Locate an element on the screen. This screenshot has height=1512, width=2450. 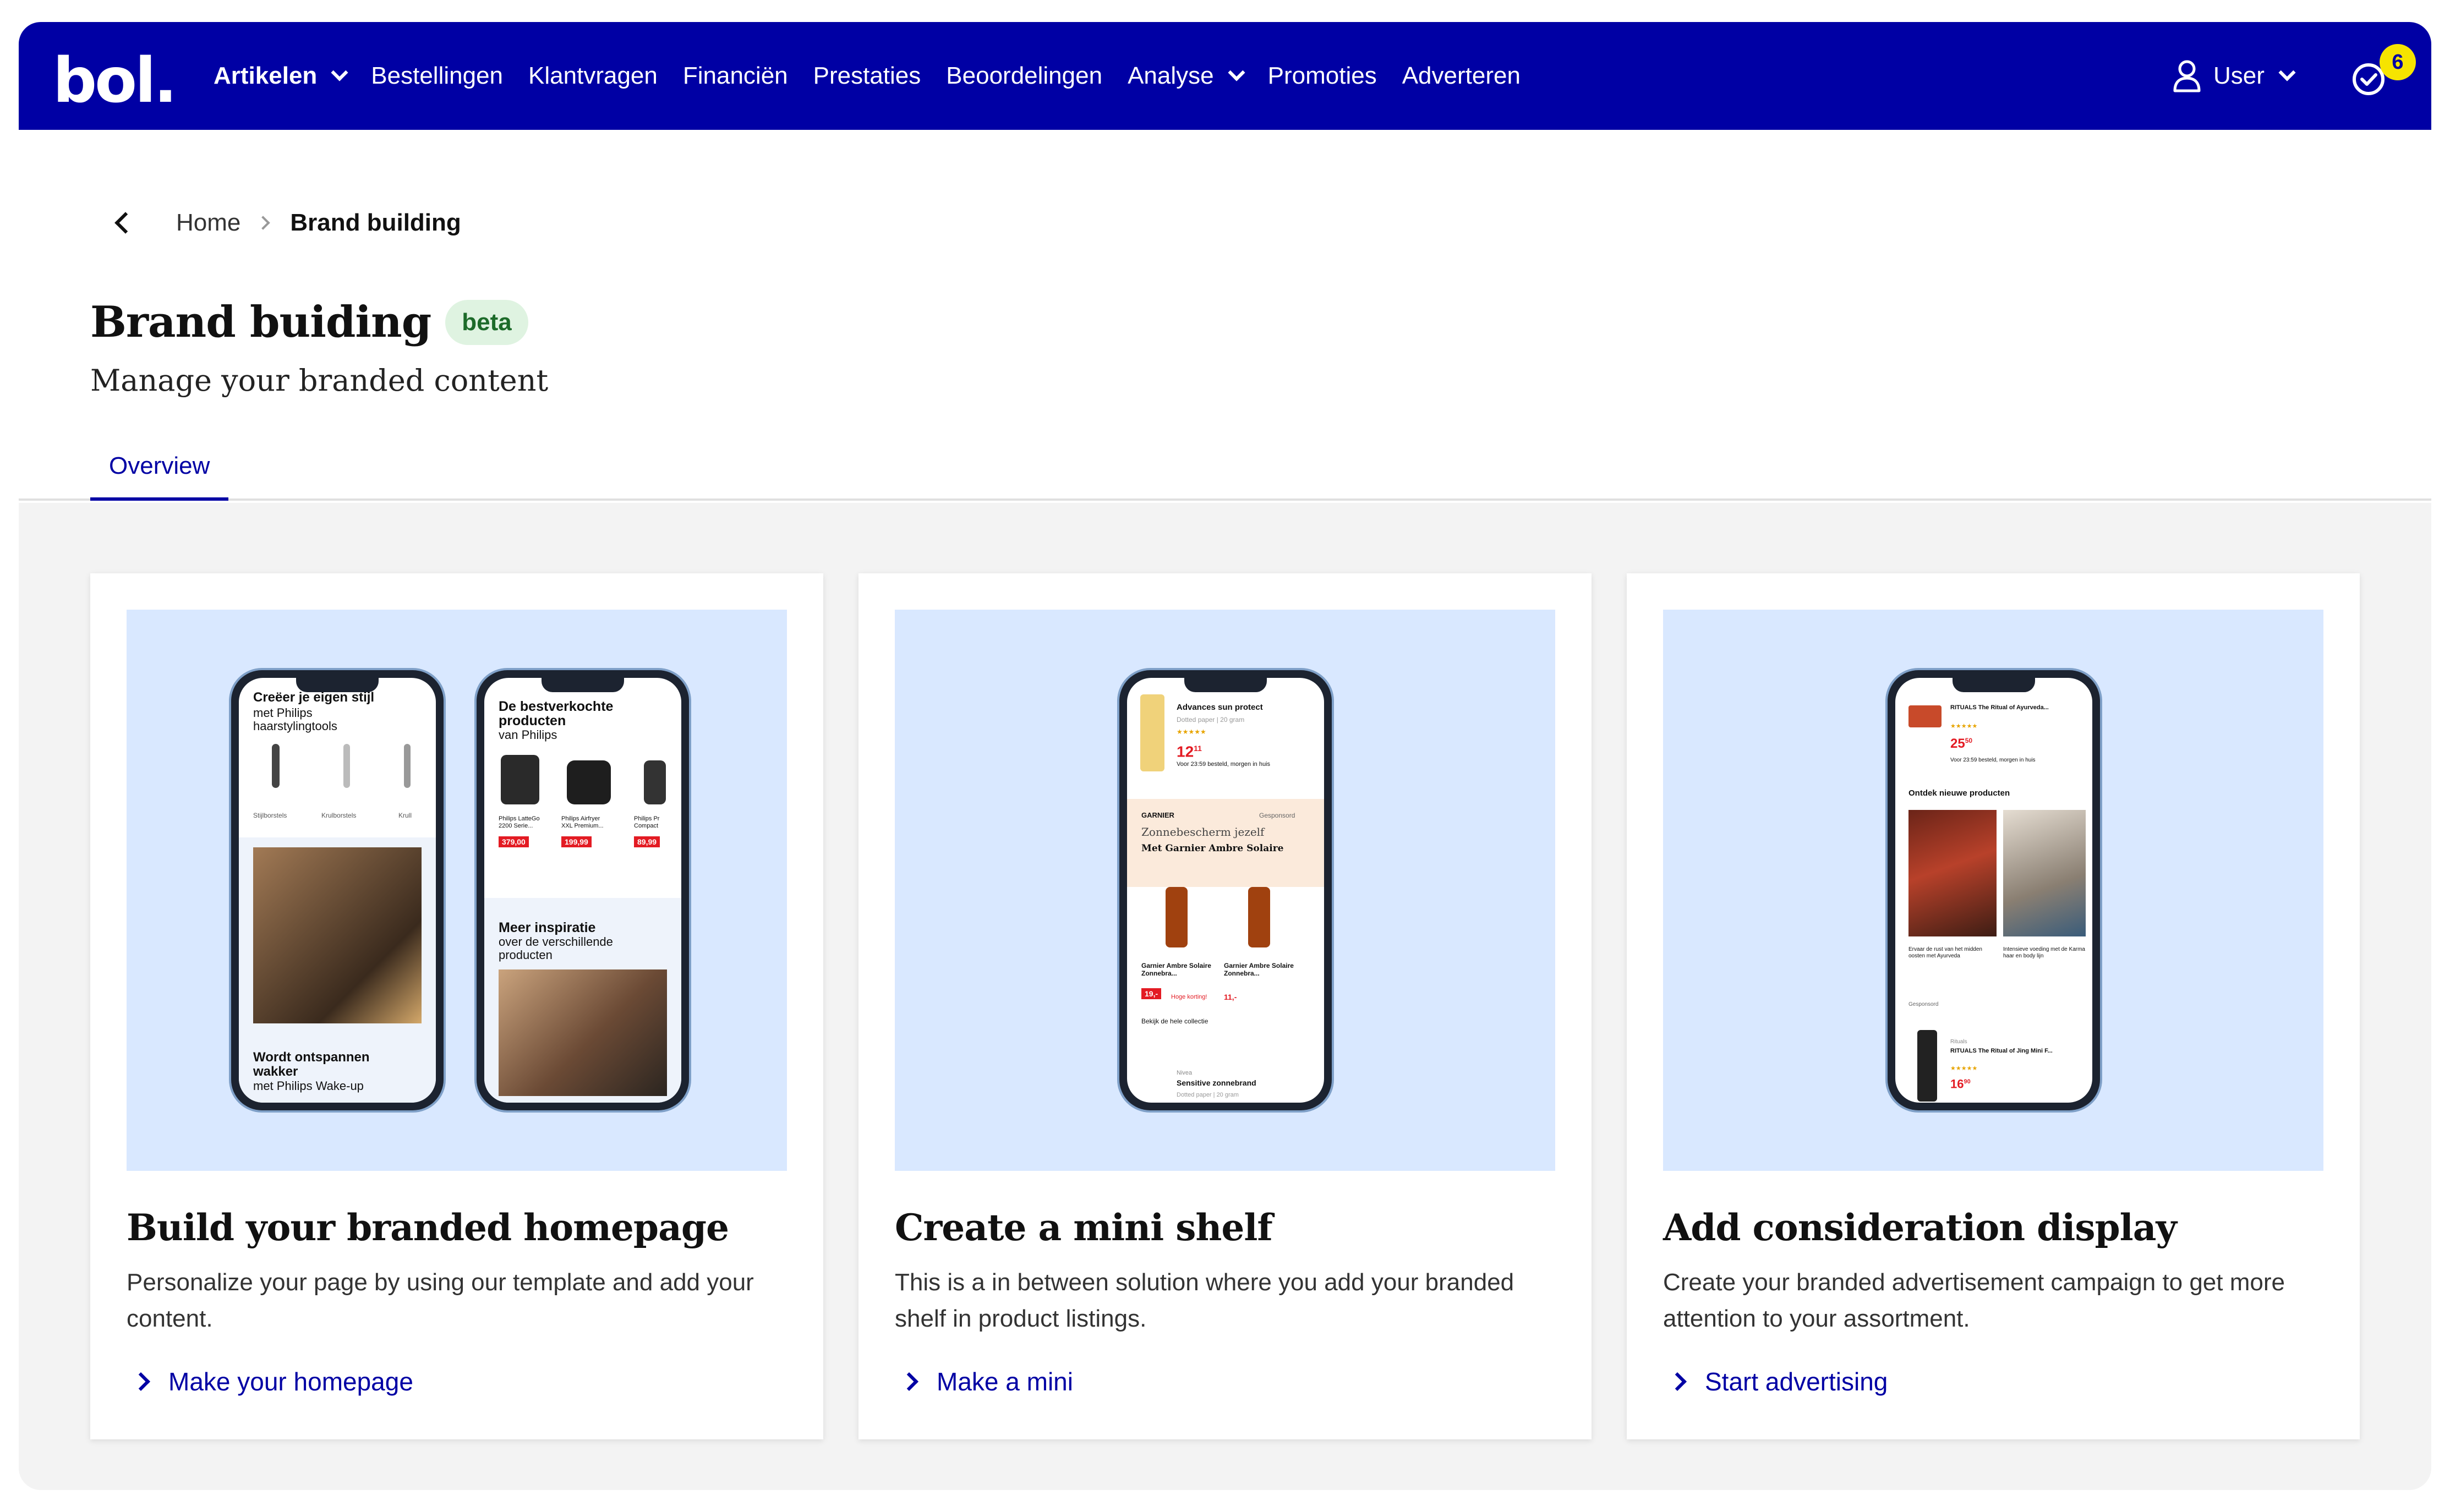
airfryer-image is located at coordinates (589, 782).